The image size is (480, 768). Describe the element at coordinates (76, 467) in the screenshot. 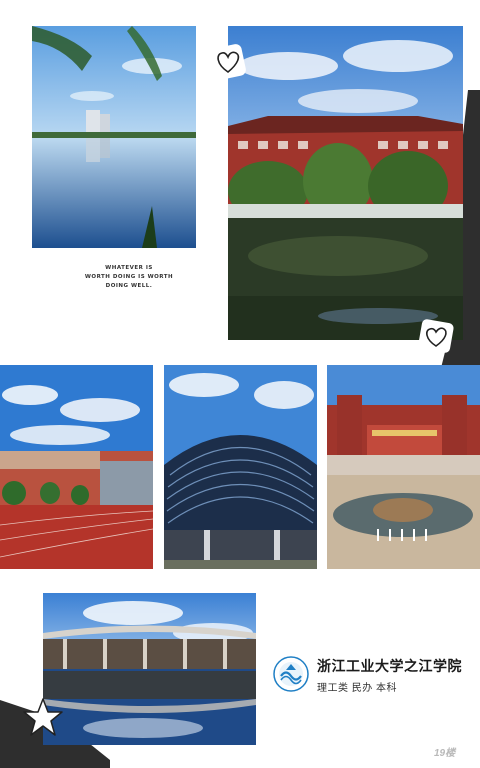

I see `running-track-photo` at that location.